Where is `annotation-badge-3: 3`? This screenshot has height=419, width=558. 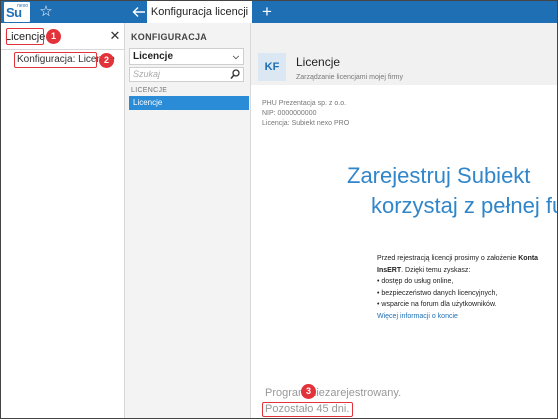
annotation-badge-3: 3 is located at coordinates (308, 391).